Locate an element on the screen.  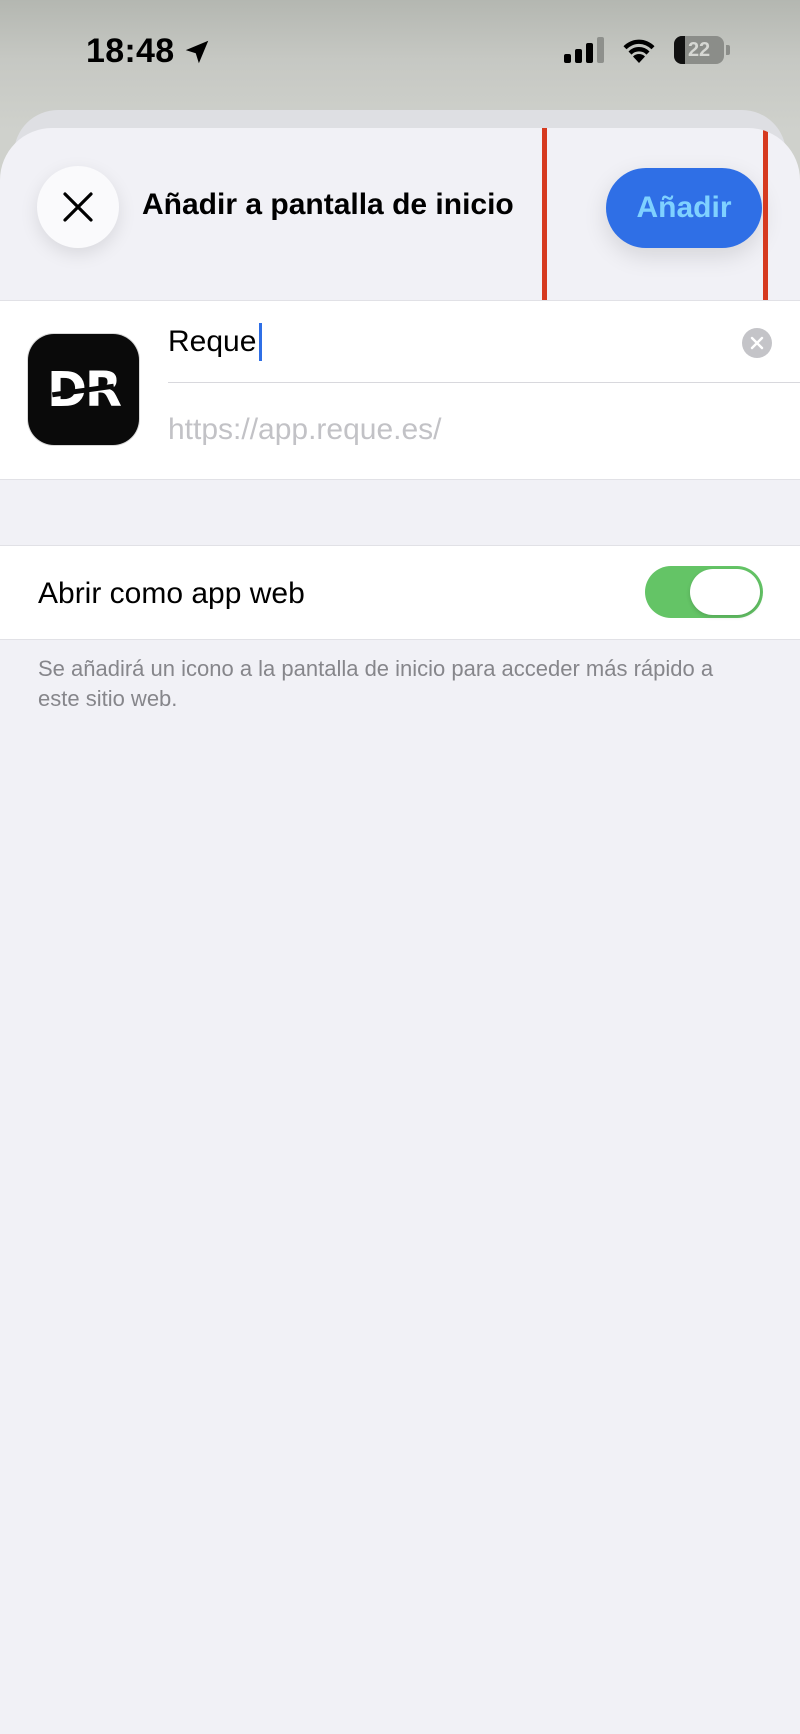
wifi-icon is located at coordinates (639, 50).